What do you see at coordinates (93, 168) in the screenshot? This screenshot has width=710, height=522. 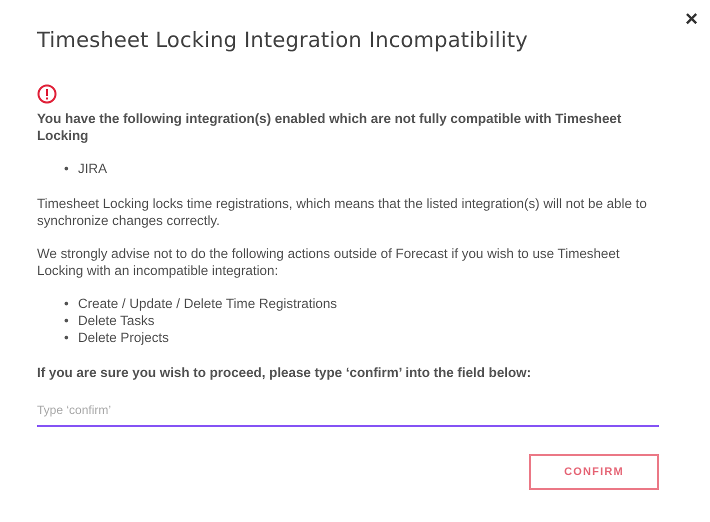 I see `integration-item: JIRA` at bounding box center [93, 168].